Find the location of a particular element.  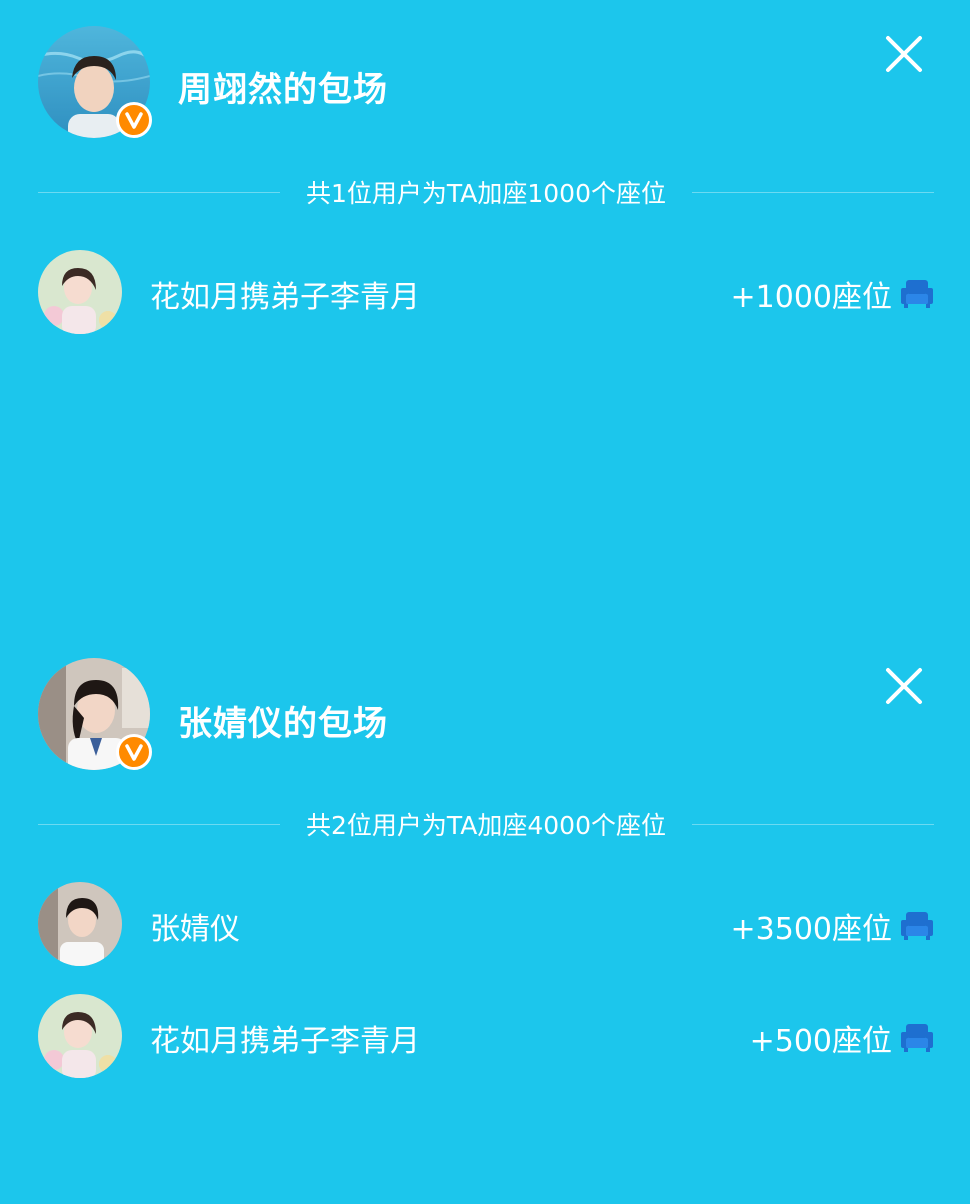

panel-title: 周翊然的包场 is located at coordinates (283, 90).